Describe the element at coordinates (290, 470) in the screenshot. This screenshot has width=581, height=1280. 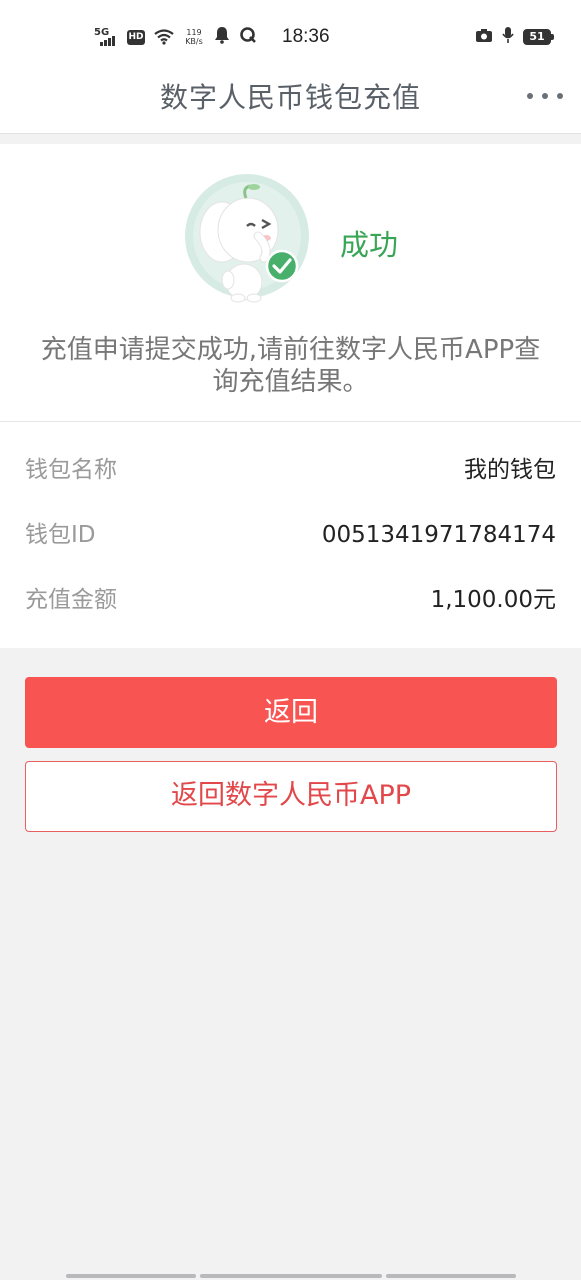
I see `detail-row-wallet-name: 钱包名称 我的钱包` at that location.